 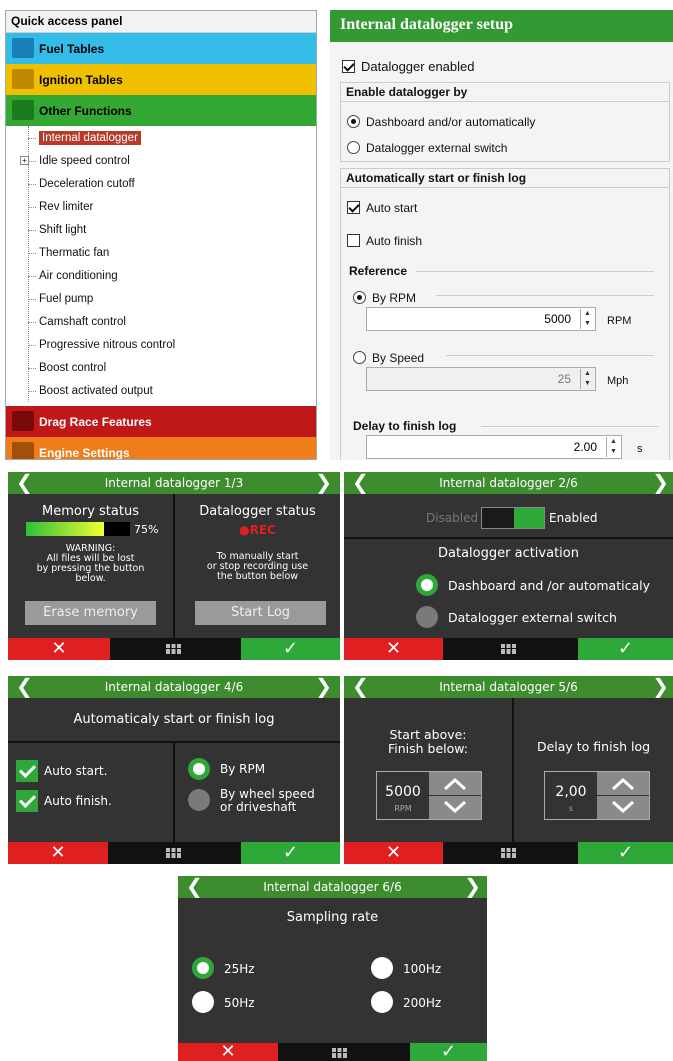 I want to click on delay-stepper: 2,00 s, so click(x=597, y=795).